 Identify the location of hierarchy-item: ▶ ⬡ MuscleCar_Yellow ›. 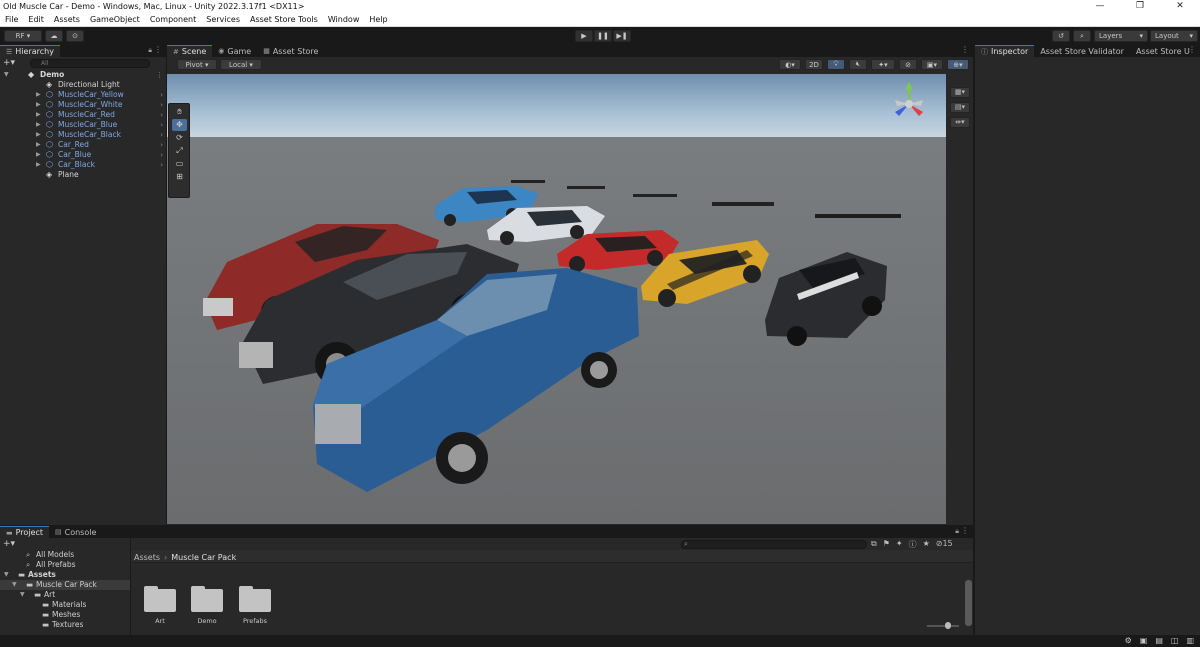
(83, 95).